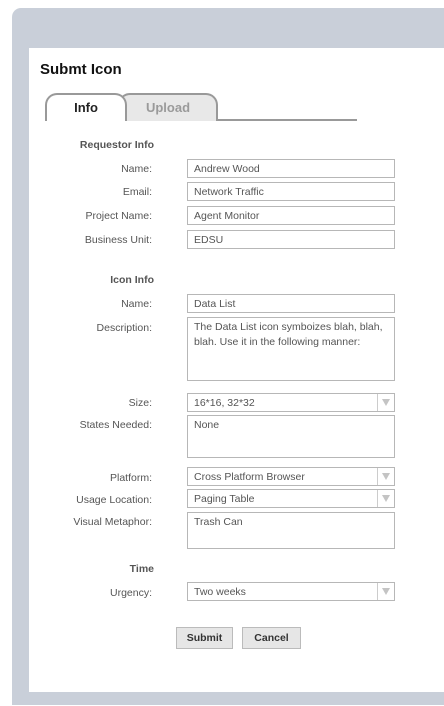 This screenshot has height=706, width=444. Describe the element at coordinates (132, 280) in the screenshot. I see `section-icon-info: Icon Info` at that location.